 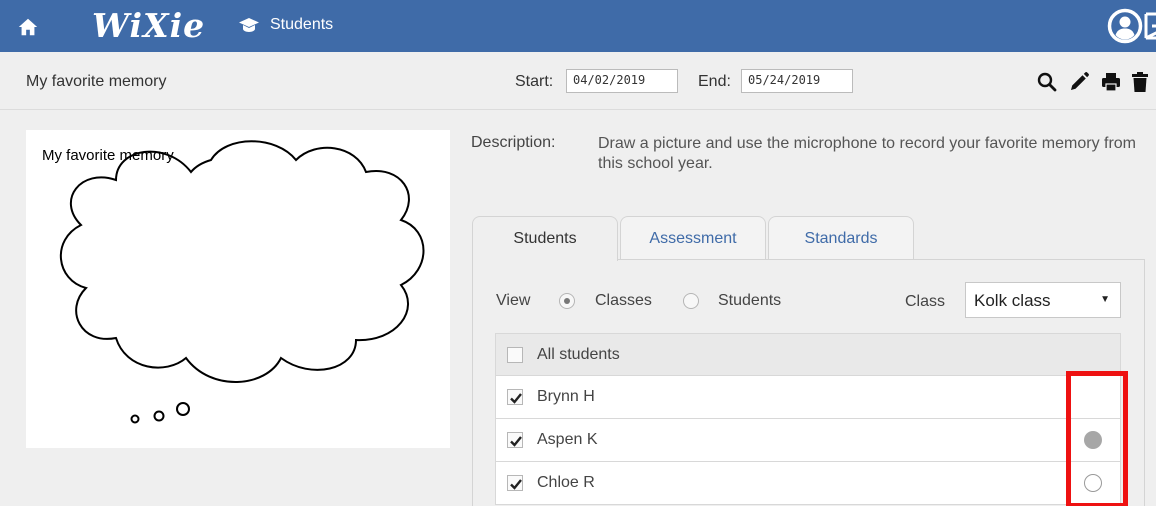 What do you see at coordinates (1125, 26) in the screenshot?
I see `account-icon` at bounding box center [1125, 26].